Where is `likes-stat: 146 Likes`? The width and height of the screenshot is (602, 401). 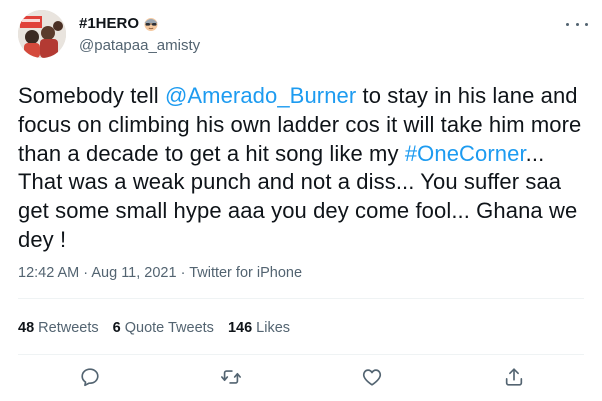 likes-stat: 146 Likes is located at coordinates (259, 328).